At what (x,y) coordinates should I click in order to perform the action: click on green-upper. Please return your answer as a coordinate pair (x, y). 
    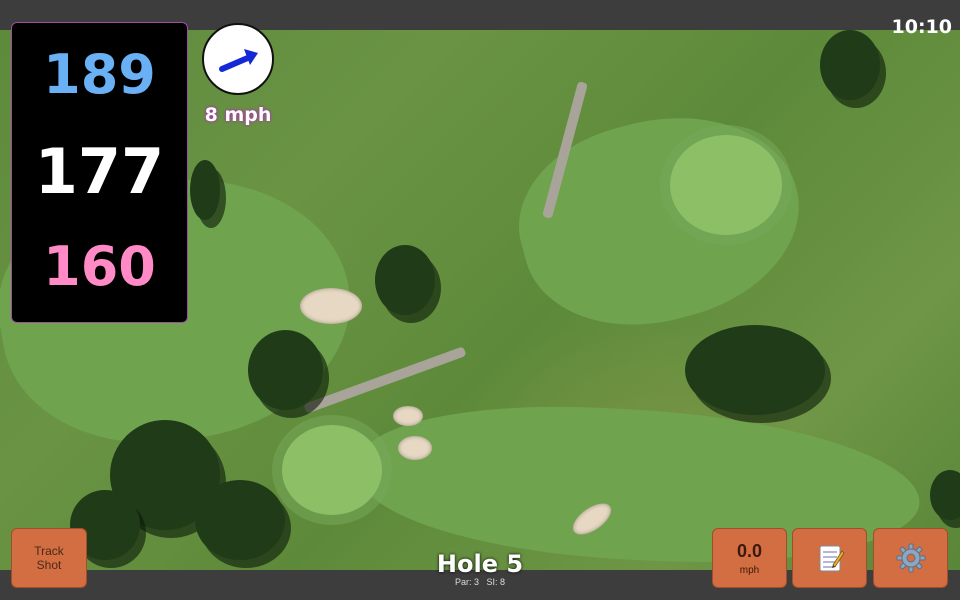
    Looking at the image, I should click on (726, 185).